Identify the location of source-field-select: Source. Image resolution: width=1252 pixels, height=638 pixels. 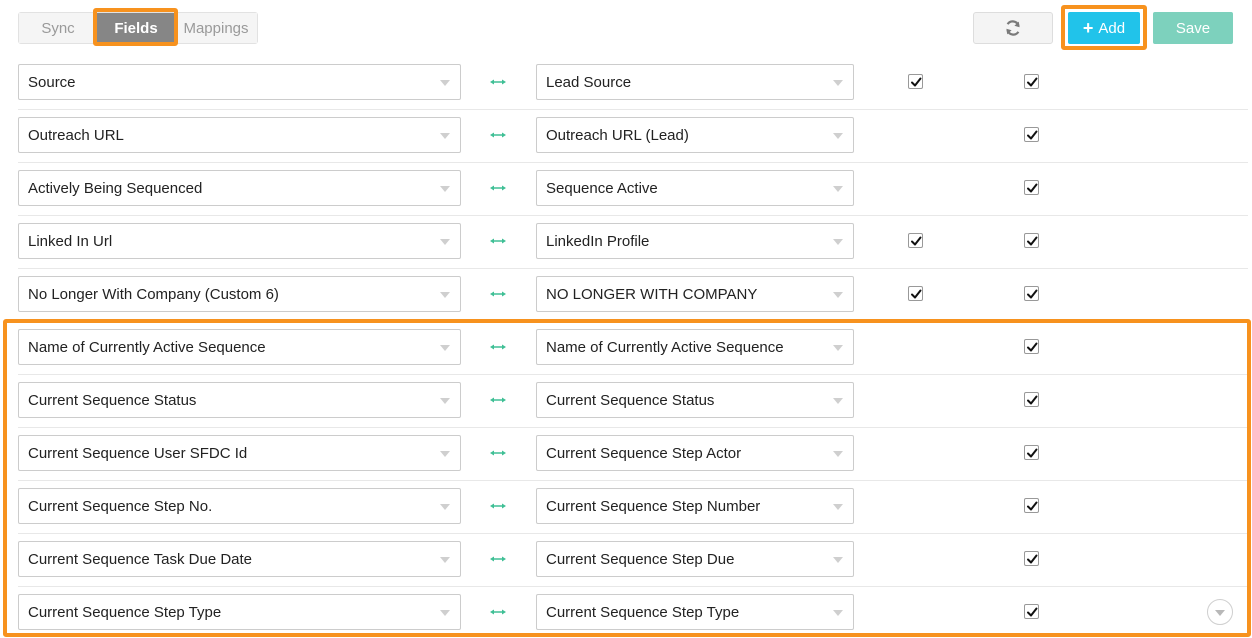
(239, 82).